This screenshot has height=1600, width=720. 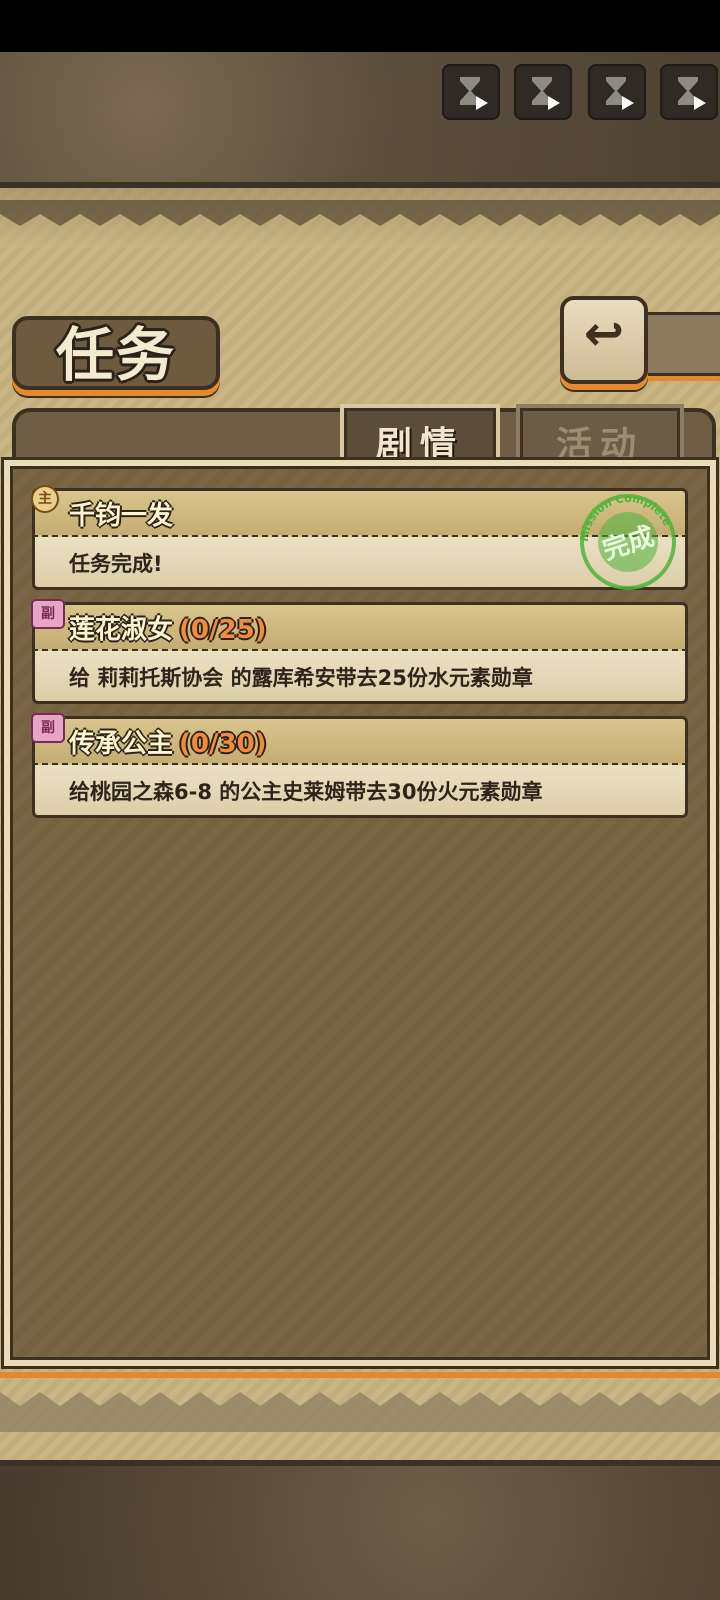 I want to click on quest-name: 传承公主 (0/30), so click(x=168, y=741).